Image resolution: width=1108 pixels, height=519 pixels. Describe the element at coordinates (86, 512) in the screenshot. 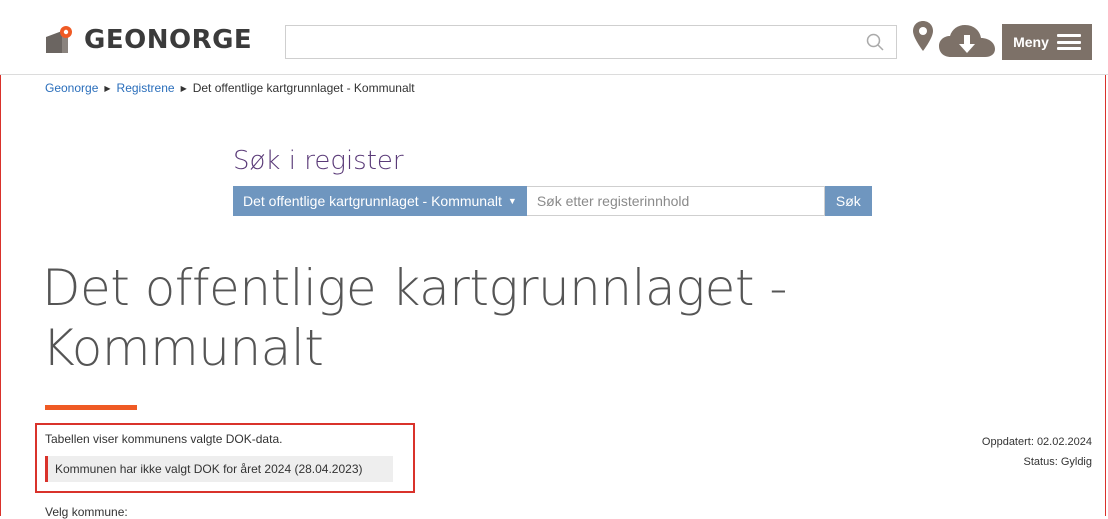

I see `select-municipality-label: Velg kommune:` at that location.